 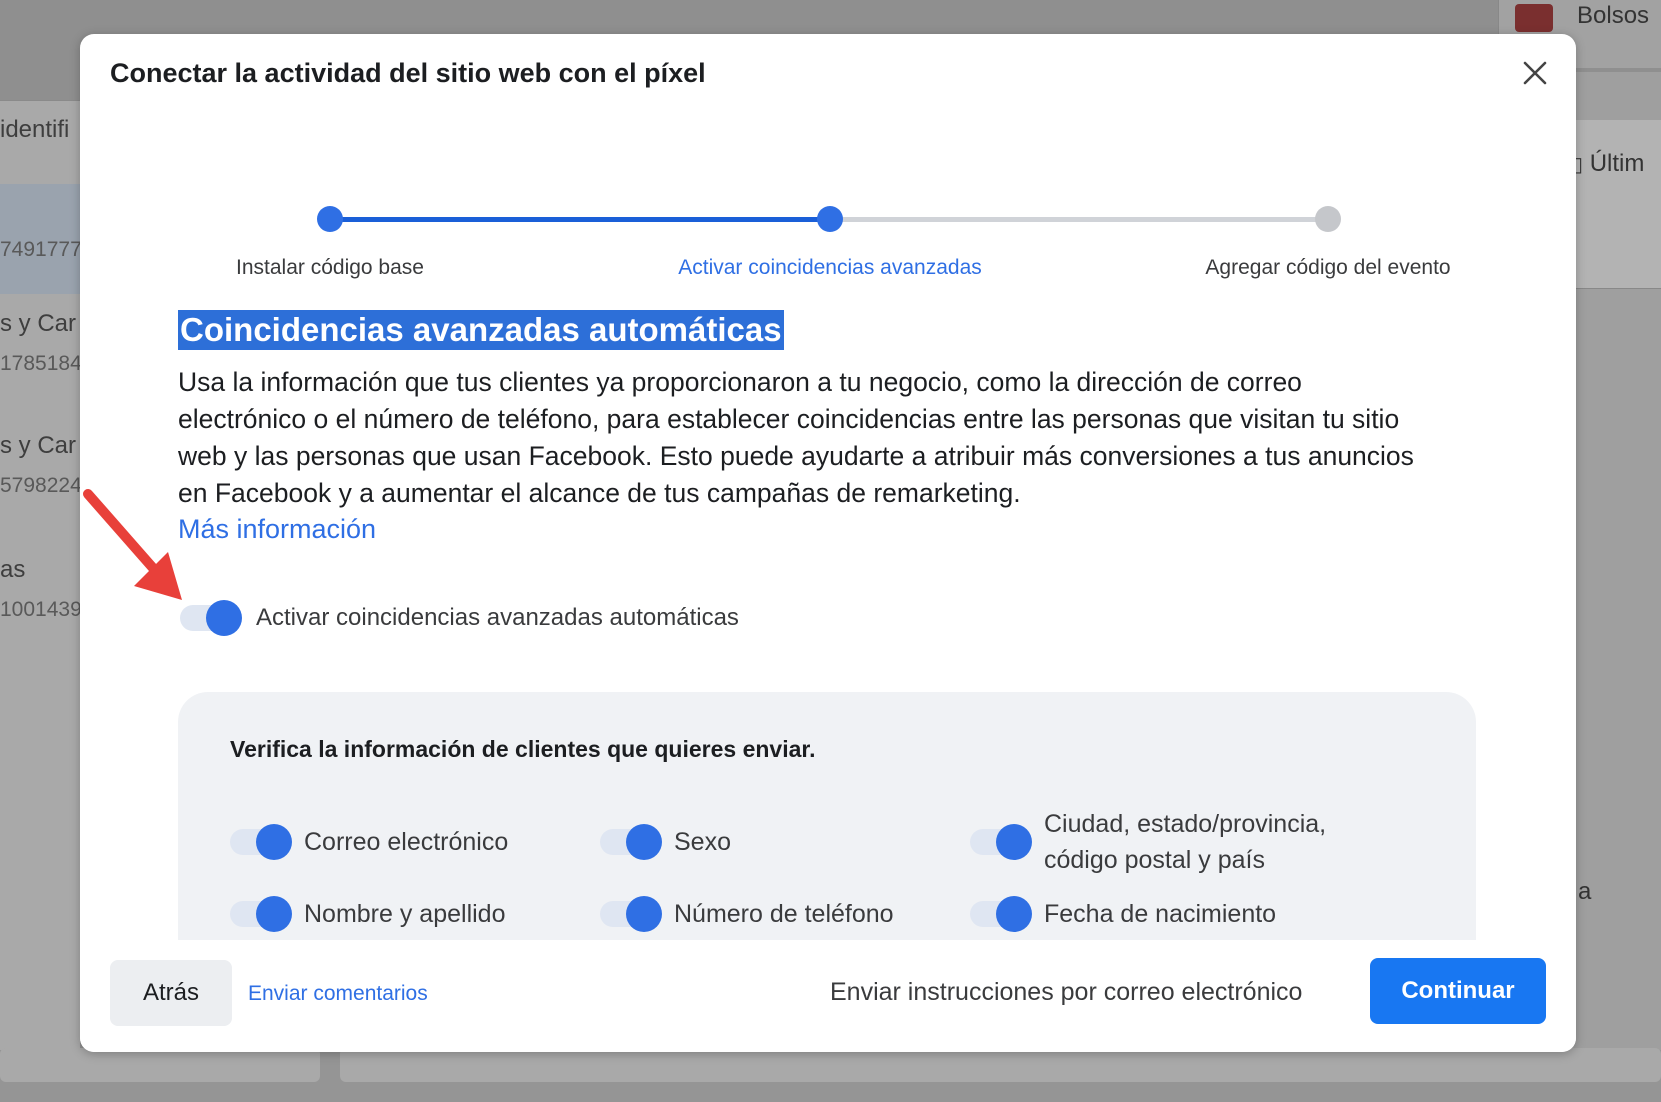 What do you see at coordinates (41, 363) in the screenshot?
I see `background-left-text: 1785184` at bounding box center [41, 363].